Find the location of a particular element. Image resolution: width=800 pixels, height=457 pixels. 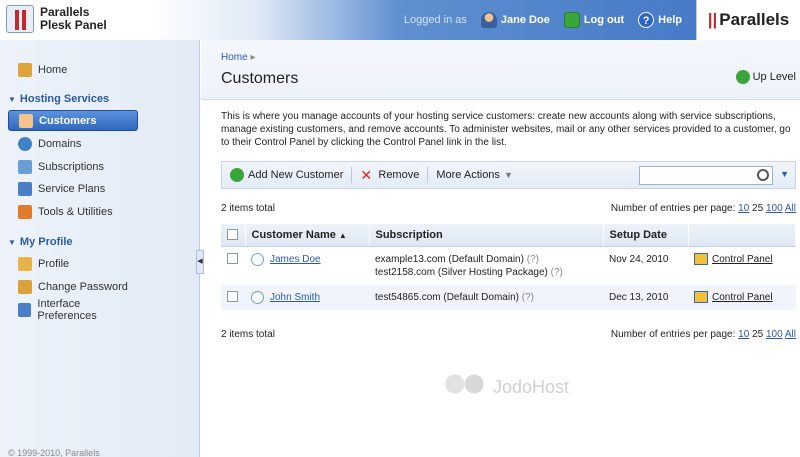

sidebar-item-home: Home is located at coordinates (73, 69).